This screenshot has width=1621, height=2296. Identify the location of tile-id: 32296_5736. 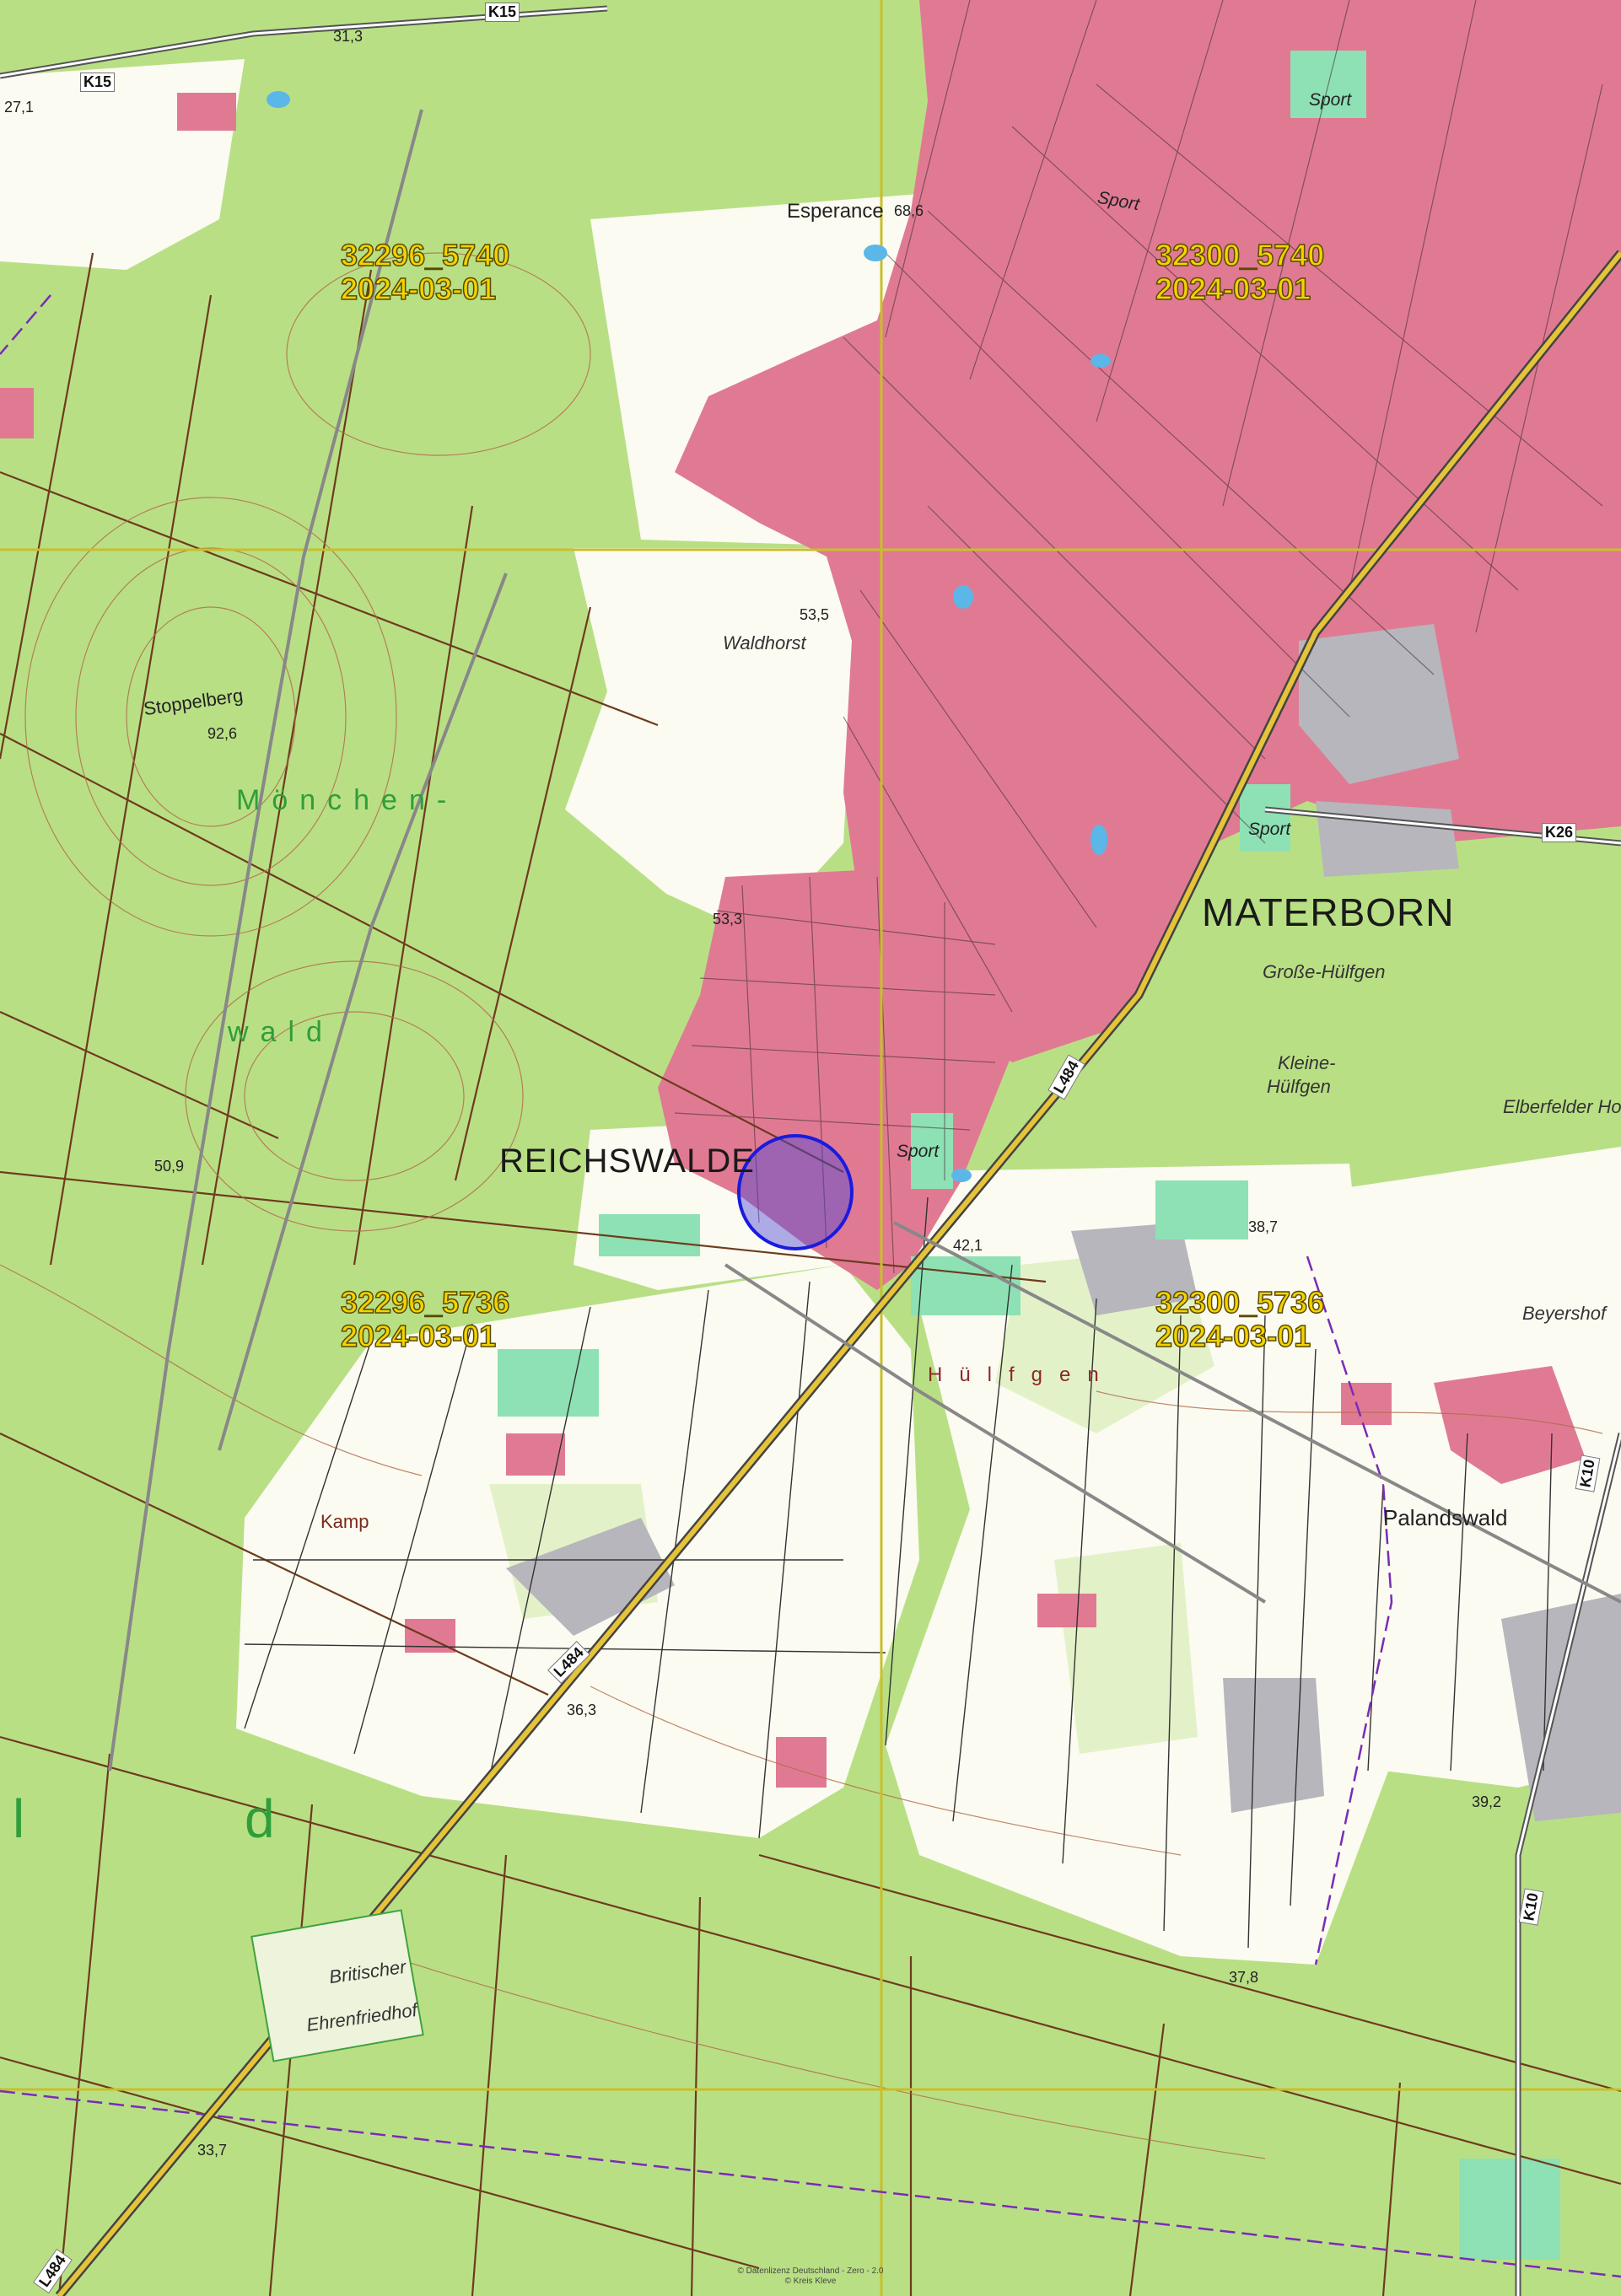
(425, 1302).